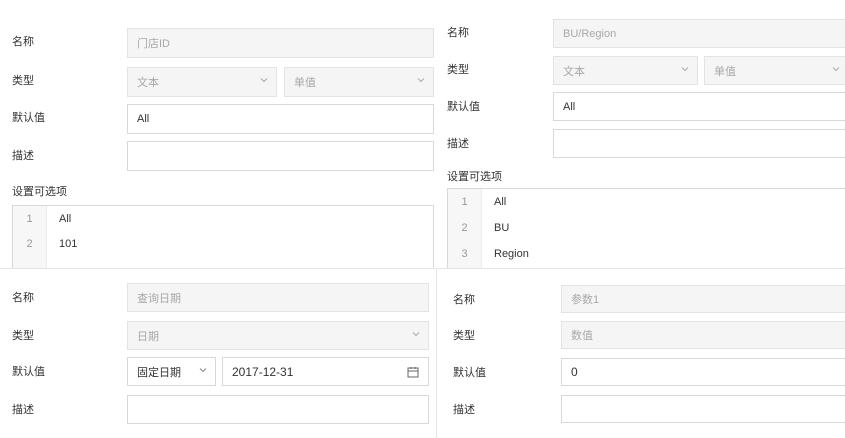 The height and width of the screenshot is (438, 845). Describe the element at coordinates (148, 336) in the screenshot. I see `type-value: 日期` at that location.